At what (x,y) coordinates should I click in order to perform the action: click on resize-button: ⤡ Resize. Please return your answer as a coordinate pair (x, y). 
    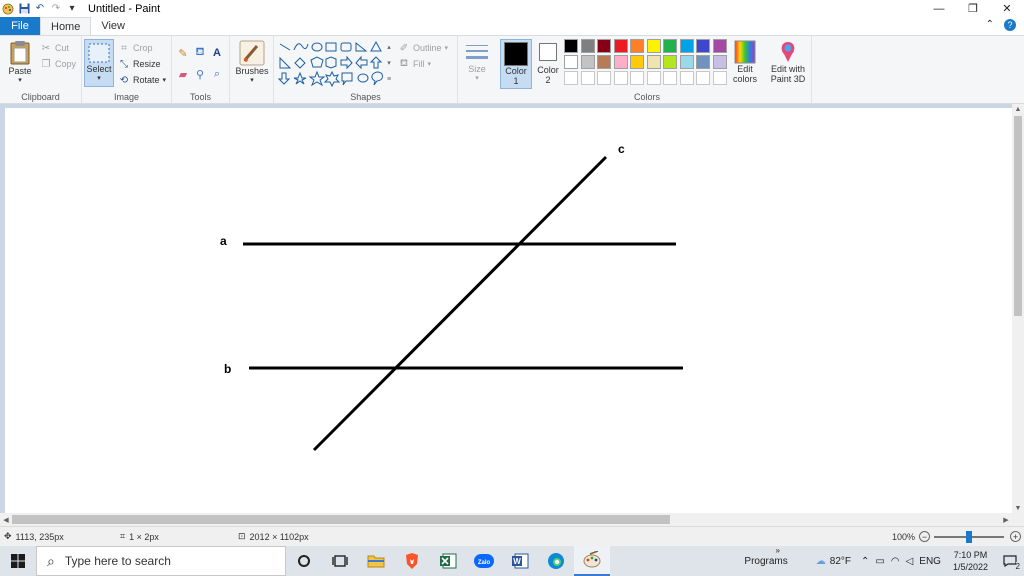
    Looking at the image, I should click on (139, 64).